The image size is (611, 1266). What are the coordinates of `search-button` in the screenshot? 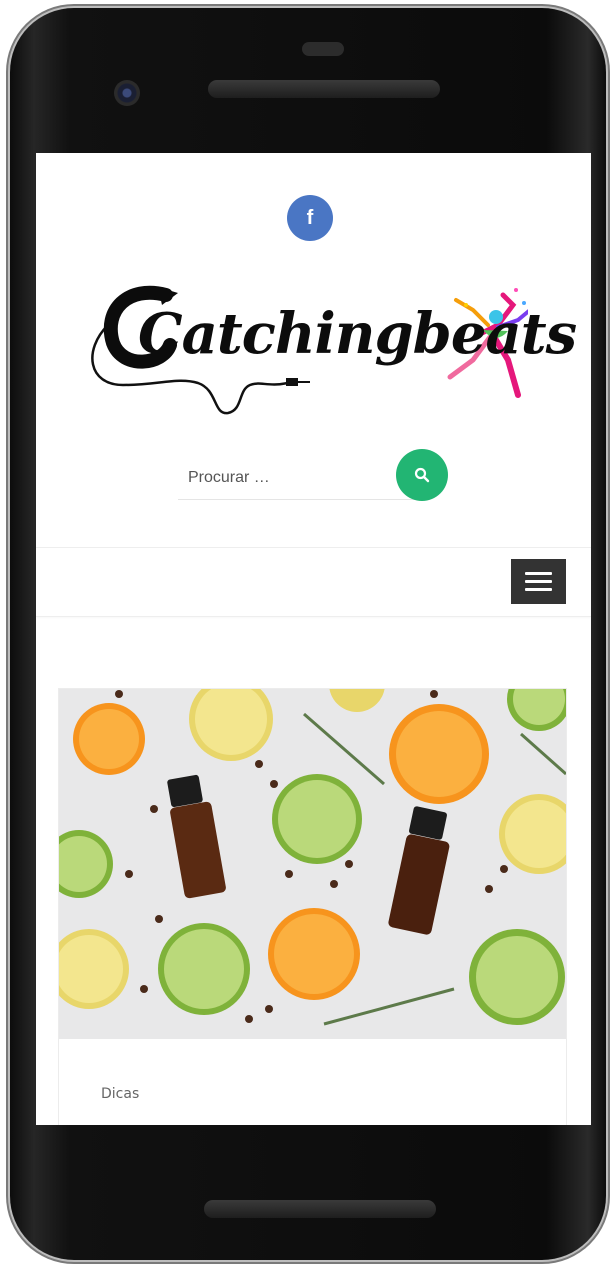 It's located at (422, 475).